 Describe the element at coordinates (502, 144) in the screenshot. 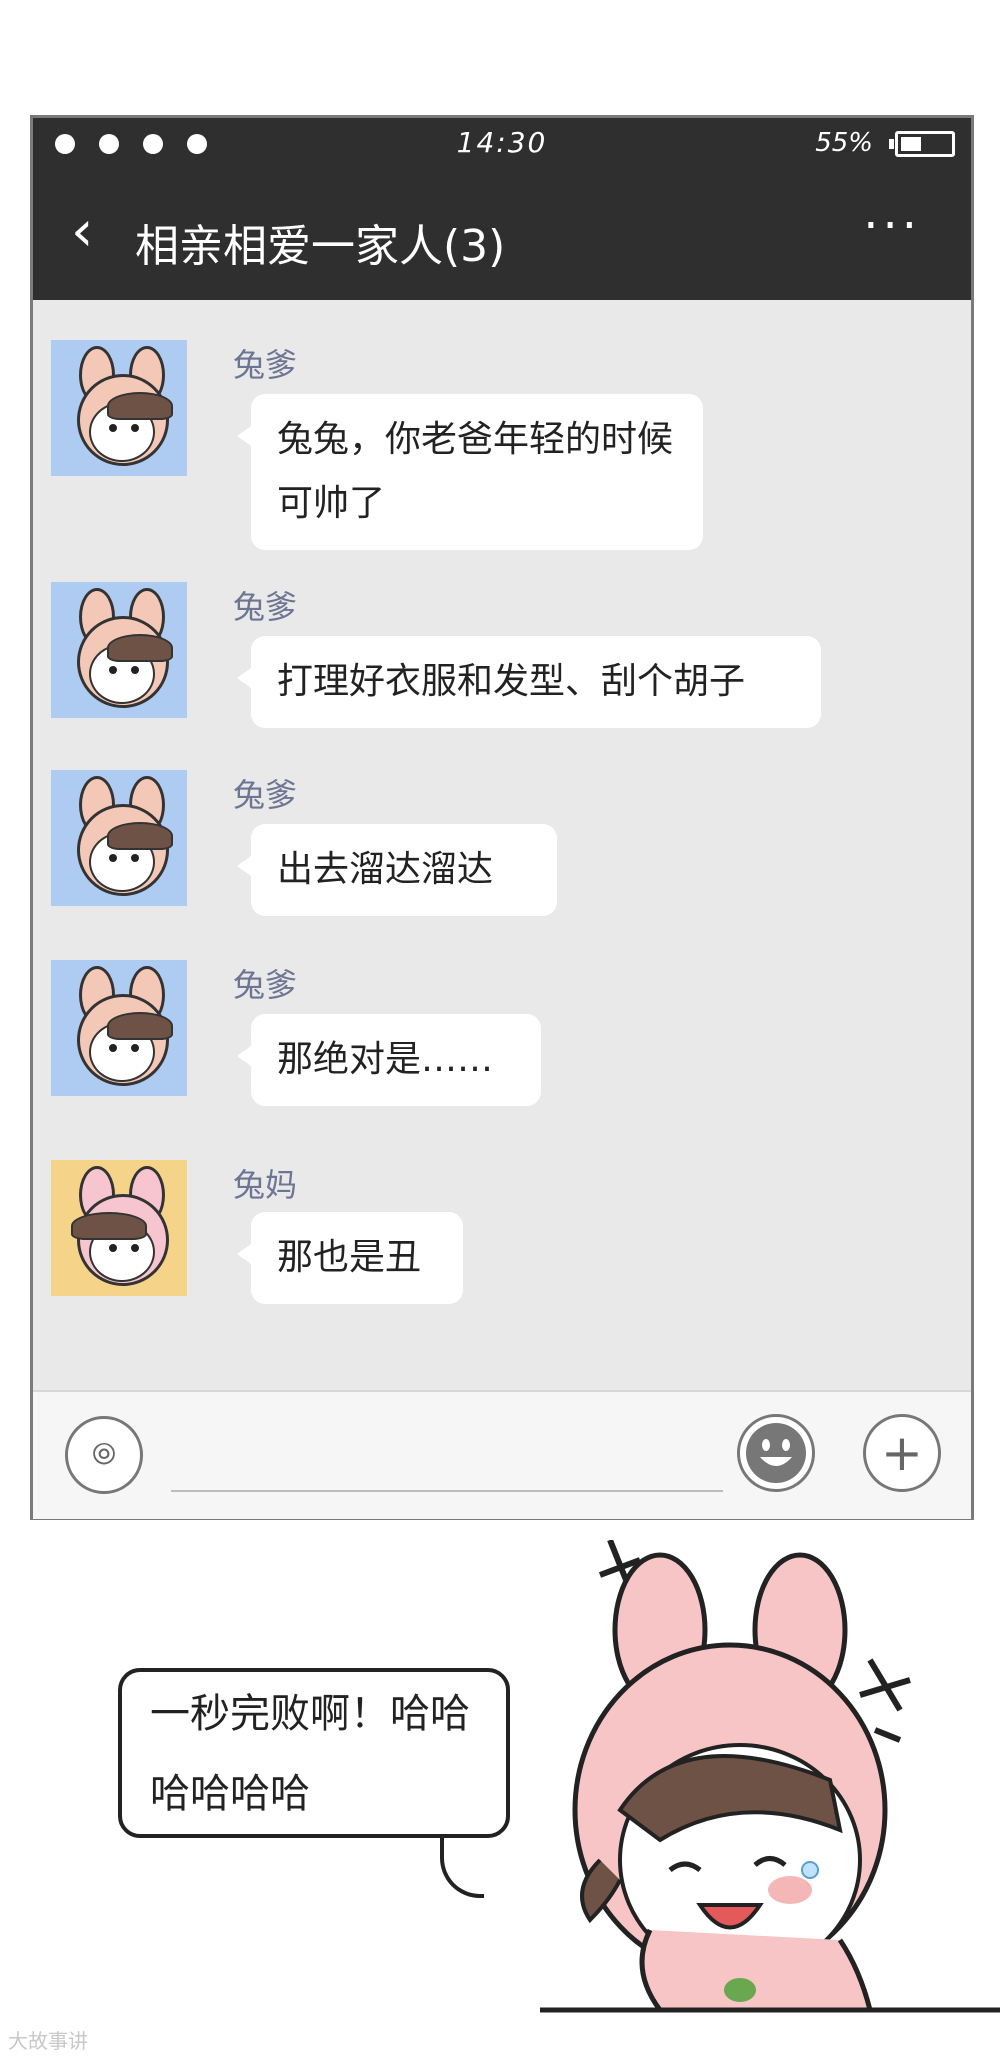

I see `status-bar: 14:30 55%` at that location.